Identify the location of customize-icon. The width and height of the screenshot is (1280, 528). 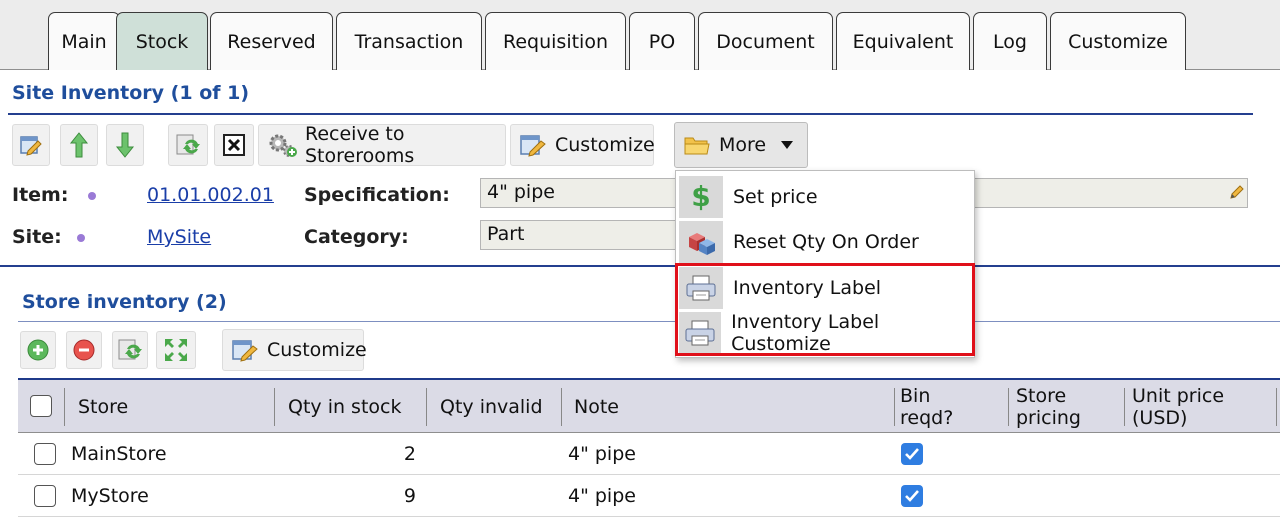
(245, 350).